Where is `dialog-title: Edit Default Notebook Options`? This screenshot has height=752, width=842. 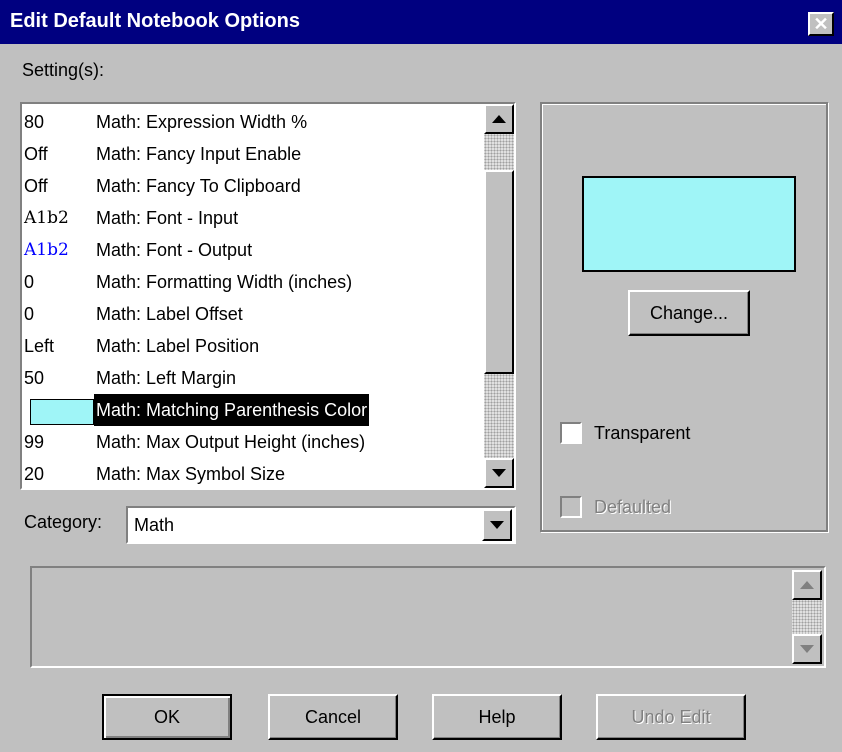 dialog-title: Edit Default Notebook Options is located at coordinates (155, 21).